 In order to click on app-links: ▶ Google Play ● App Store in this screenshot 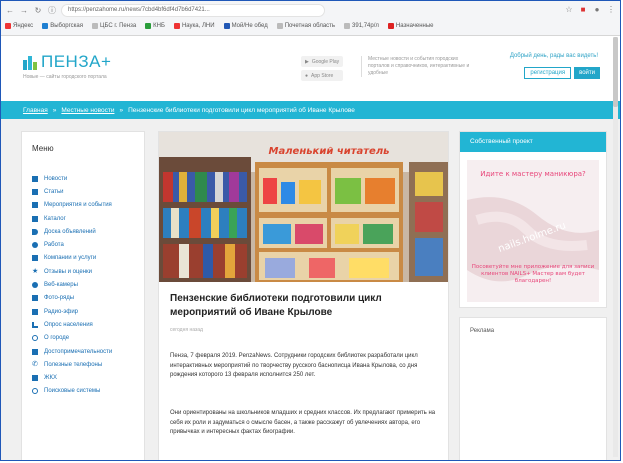, I will do `click(322, 70)`.